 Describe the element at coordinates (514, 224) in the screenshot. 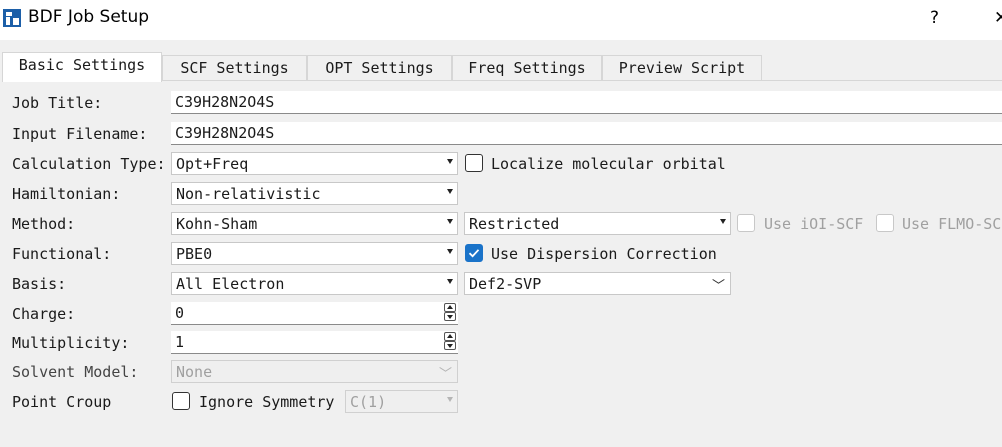

I see `selected-value: Restricted` at that location.